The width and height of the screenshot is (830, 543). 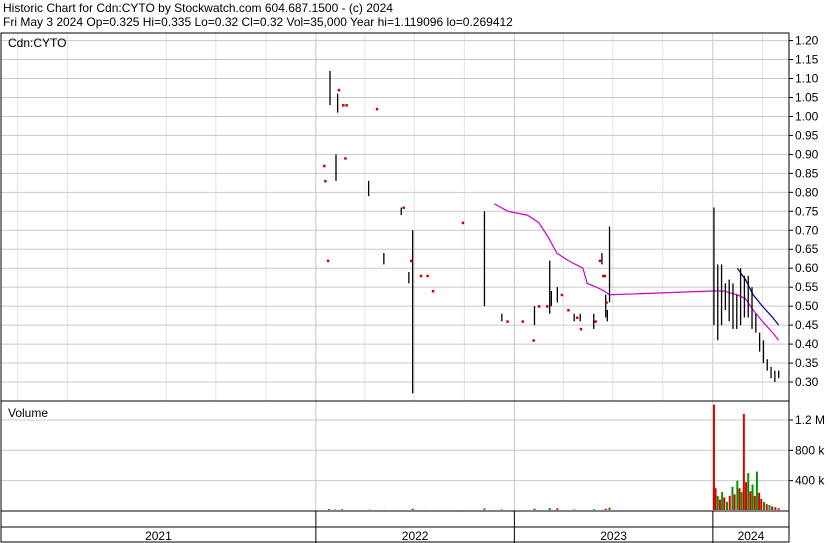 I want to click on price-tick-label: 0.65, so click(x=807, y=249).